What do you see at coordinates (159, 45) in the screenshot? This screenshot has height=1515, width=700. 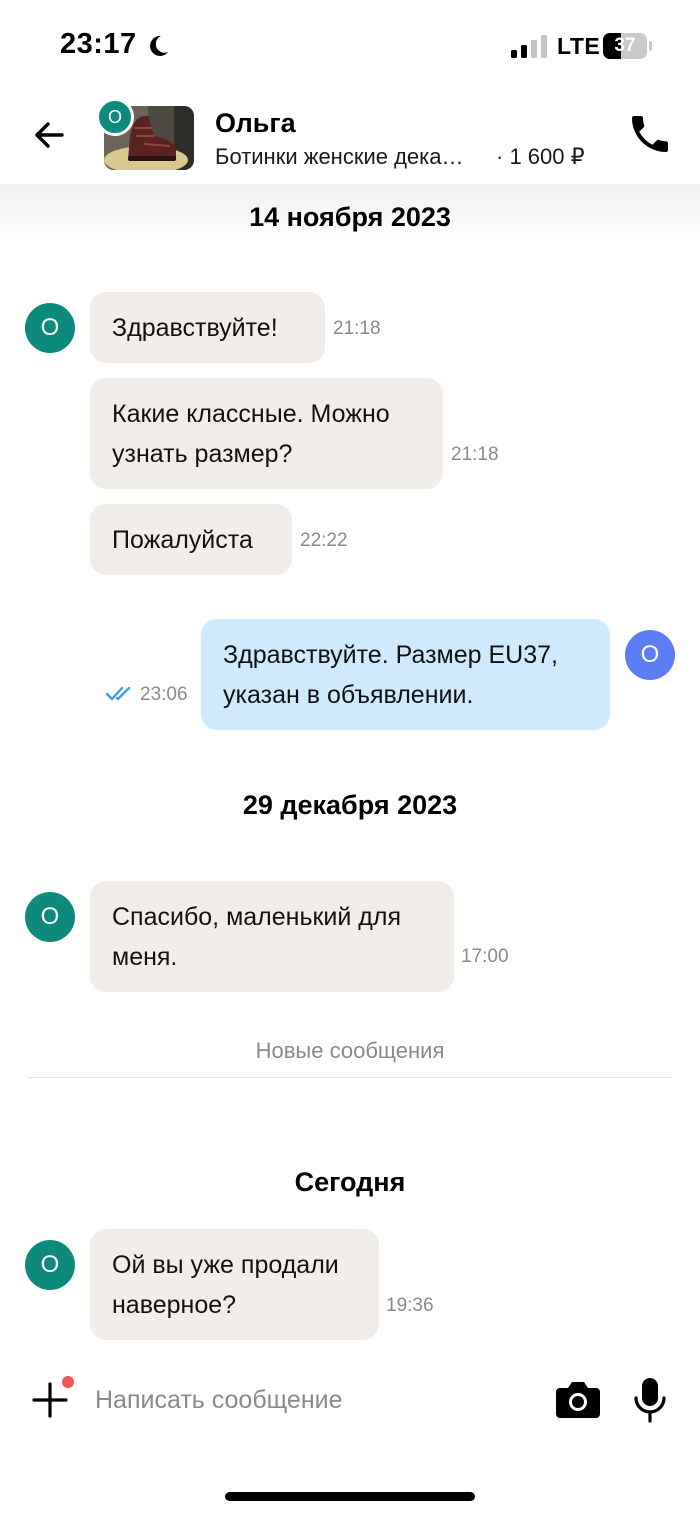 I see `moon-icon` at bounding box center [159, 45].